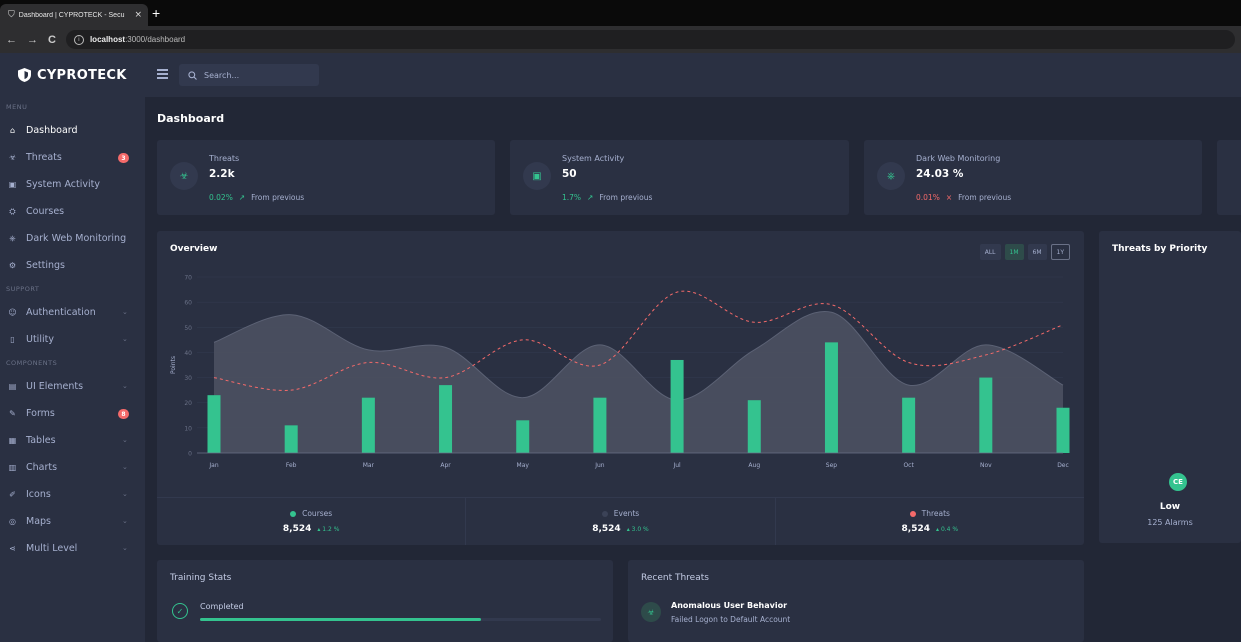 Image resolution: width=1241 pixels, height=642 pixels. Describe the element at coordinates (1170, 522) in the screenshot. I see `priority-count: 125 Alarms` at that location.